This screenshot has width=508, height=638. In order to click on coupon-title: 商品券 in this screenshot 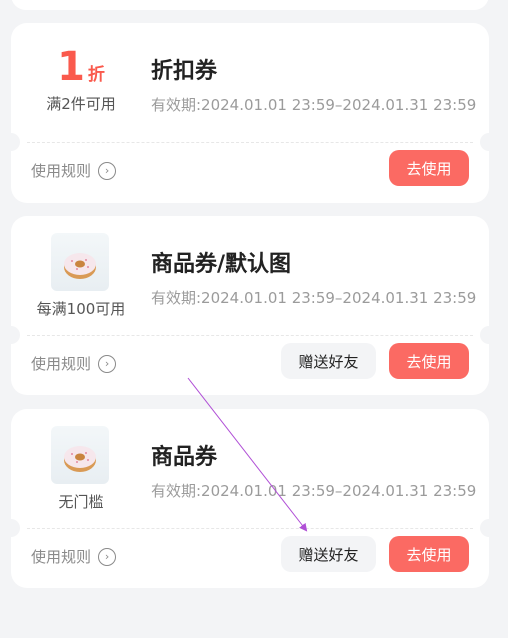, I will do `click(184, 457)`.